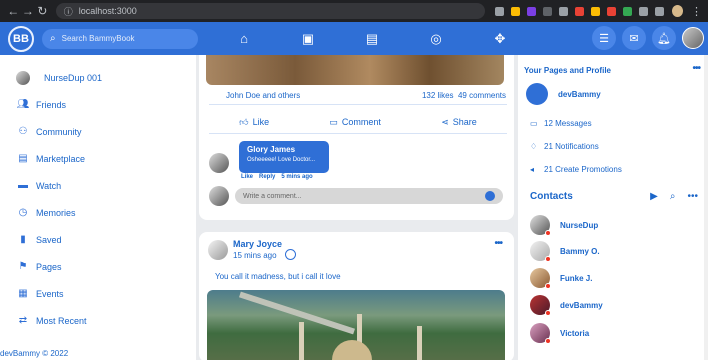 The height and width of the screenshot is (360, 708). What do you see at coordinates (604, 38) in the screenshot?
I see `menu-icon: ☰` at bounding box center [604, 38].